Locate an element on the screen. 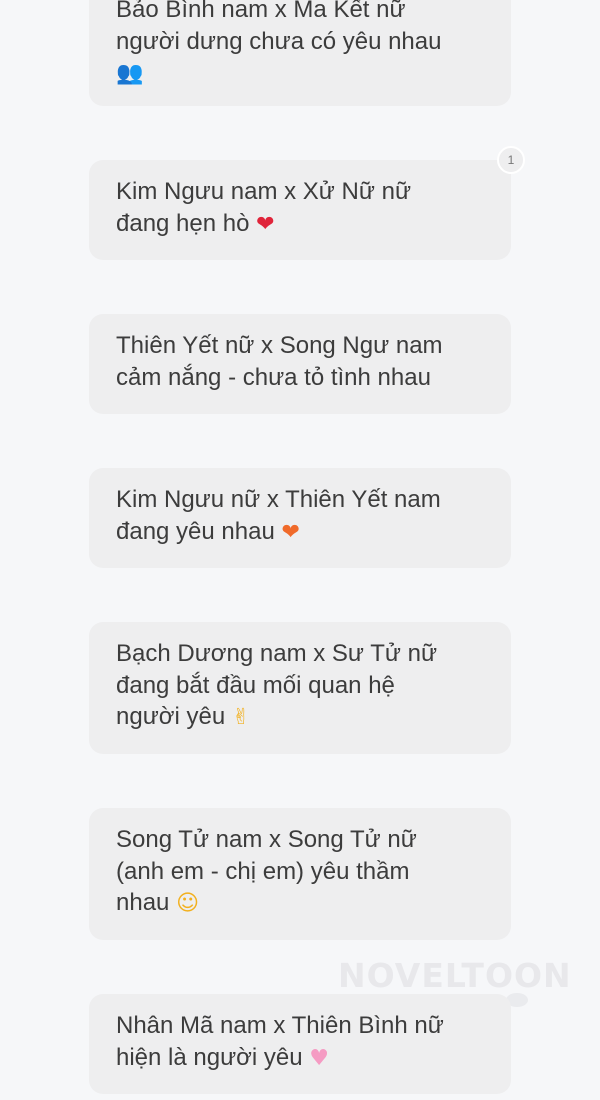 The image size is (600, 1100). message-line: cảm nắng - chưa tỏ tình nhau is located at coordinates (273, 377).